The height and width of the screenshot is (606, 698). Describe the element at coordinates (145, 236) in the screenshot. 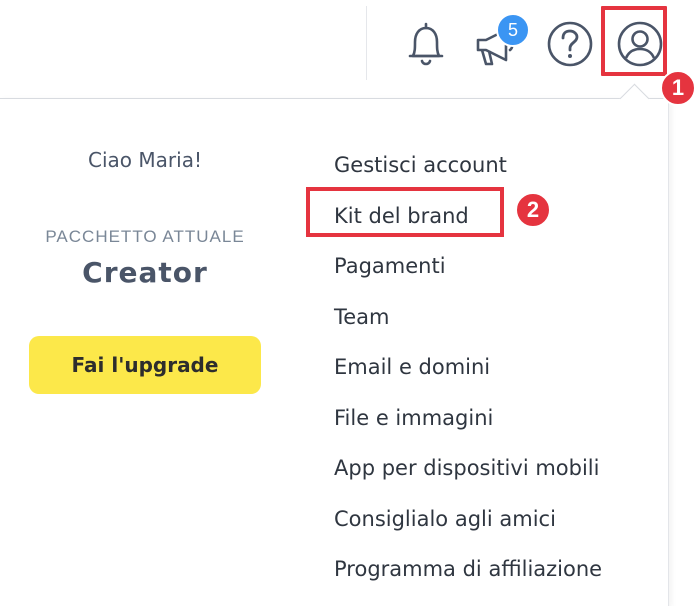

I see `current-plan-label: PACCHETTO ATTUALE` at that location.